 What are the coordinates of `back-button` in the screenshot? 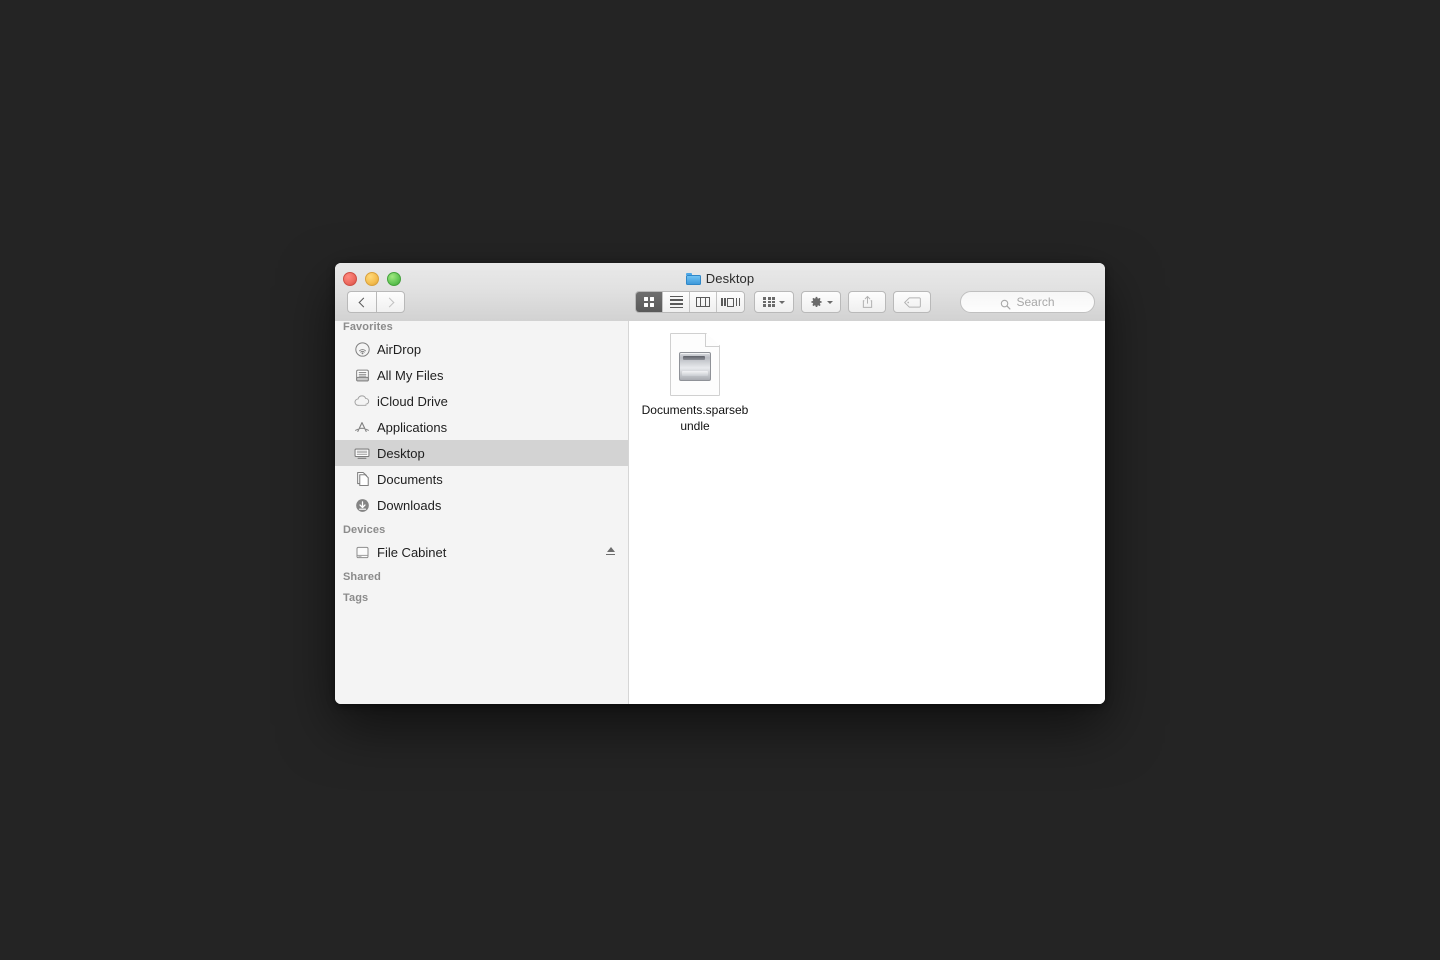 It's located at (361, 302).